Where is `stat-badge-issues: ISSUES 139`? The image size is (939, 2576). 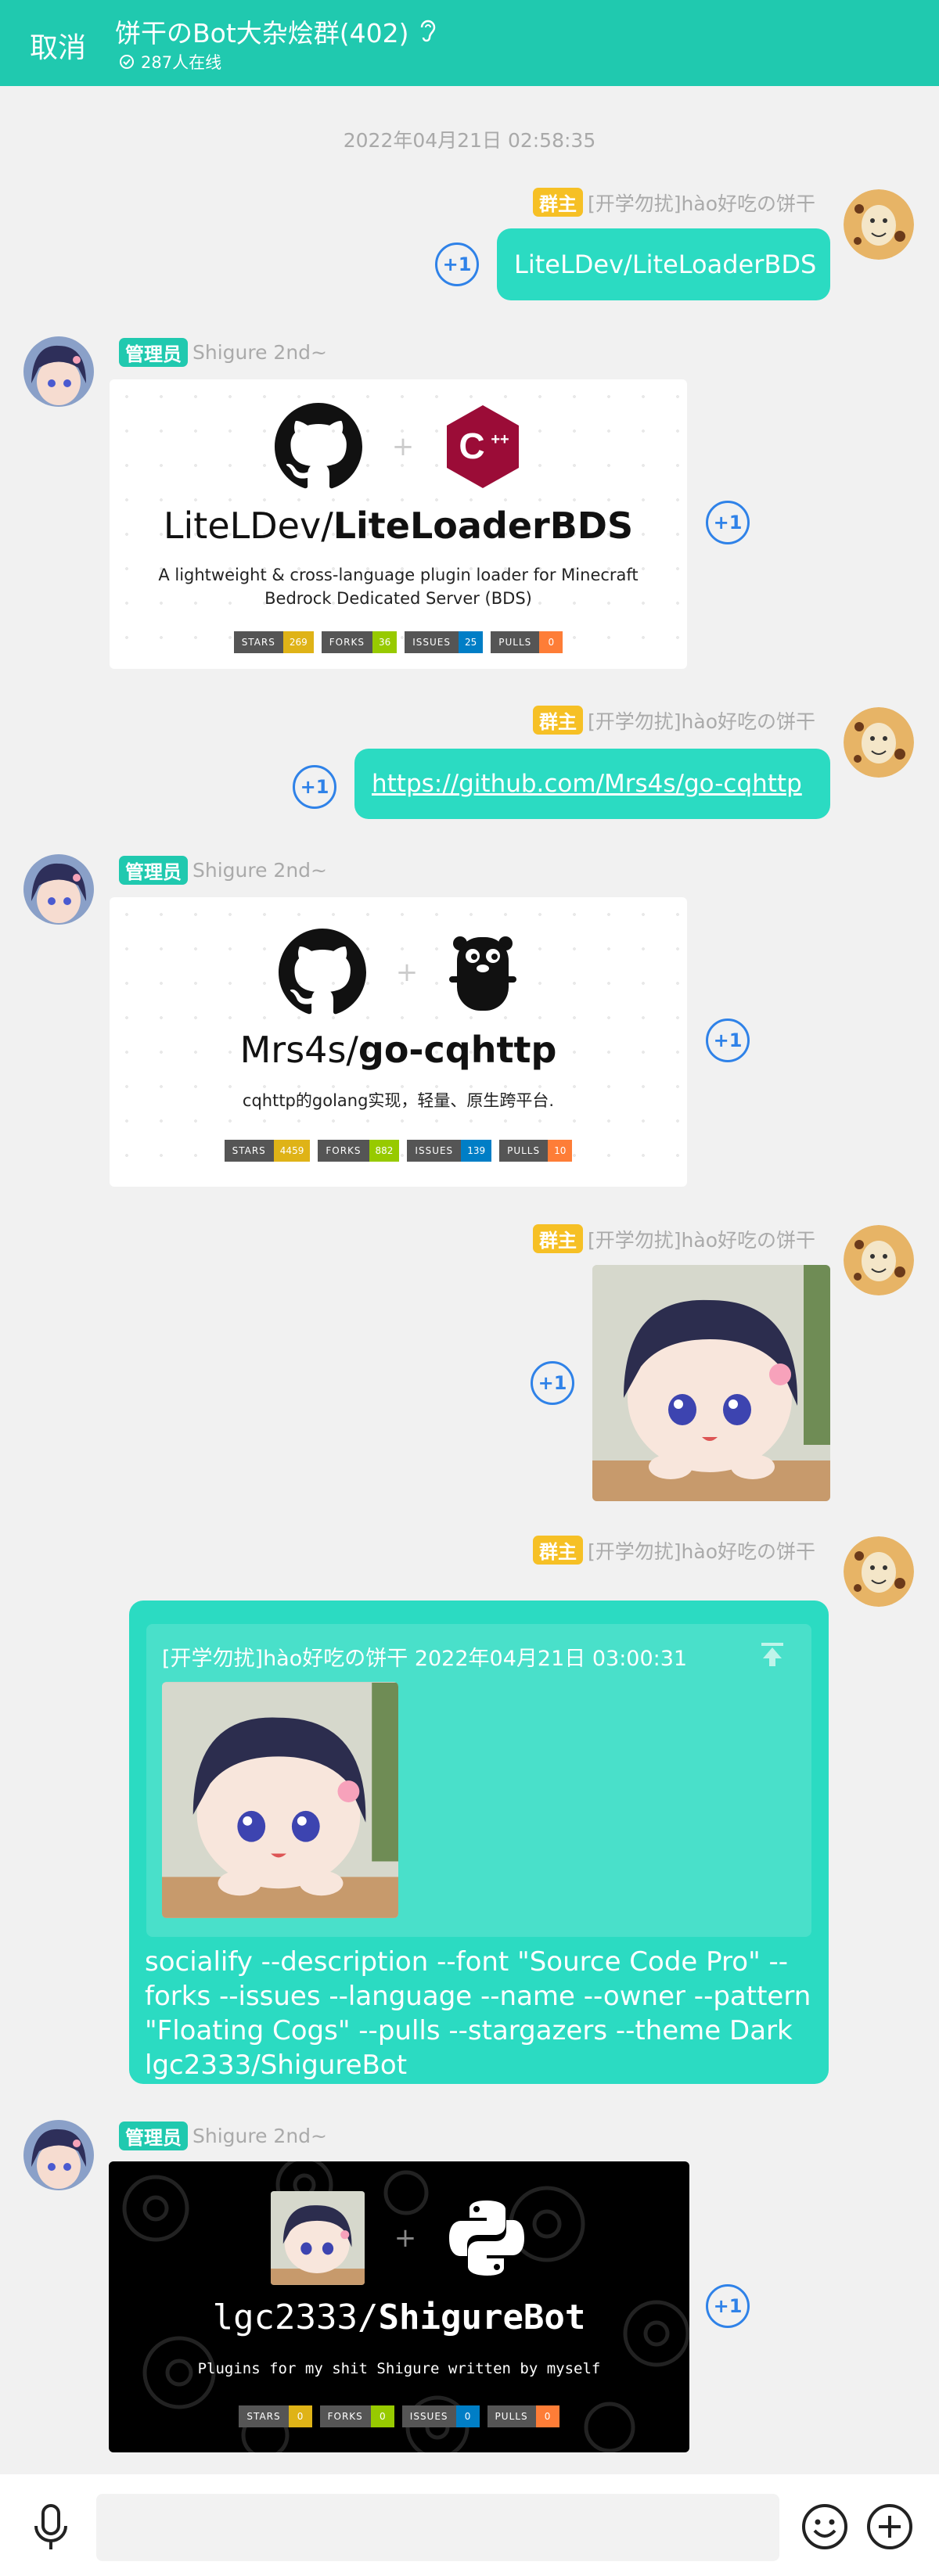
stat-badge-issues: ISSUES 139 is located at coordinates (449, 1151).